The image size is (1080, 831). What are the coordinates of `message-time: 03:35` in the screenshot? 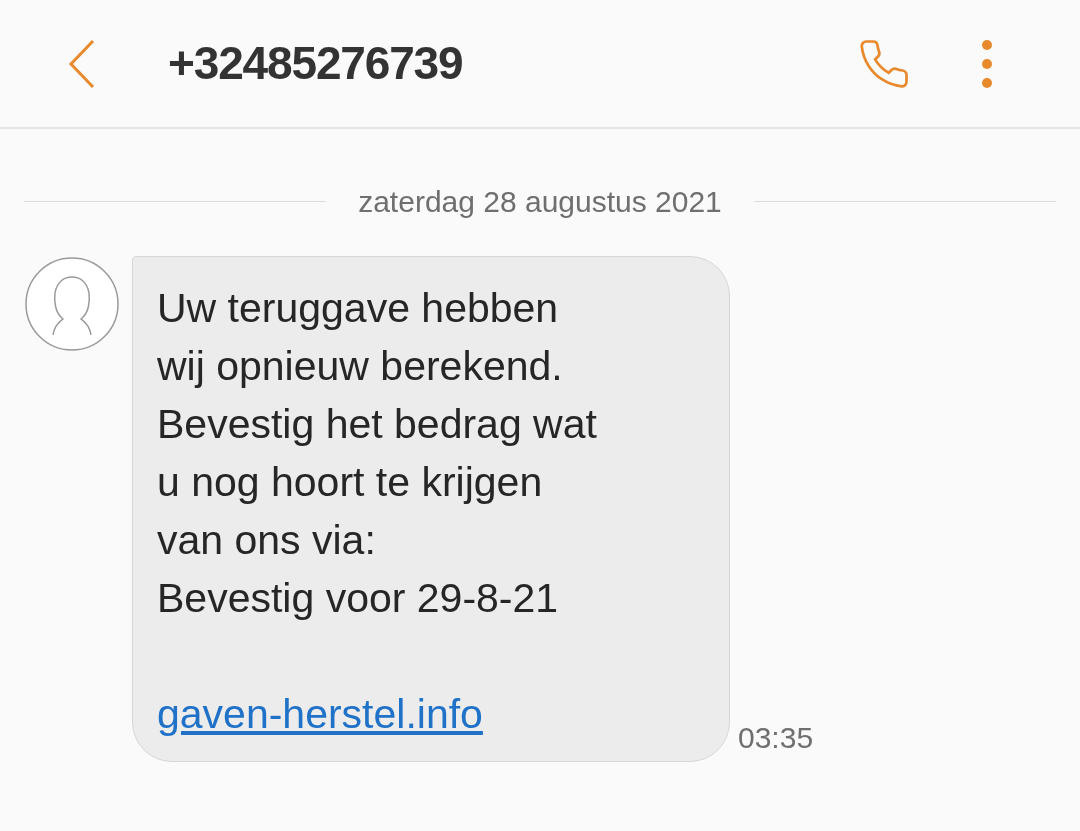 It's located at (776, 738).